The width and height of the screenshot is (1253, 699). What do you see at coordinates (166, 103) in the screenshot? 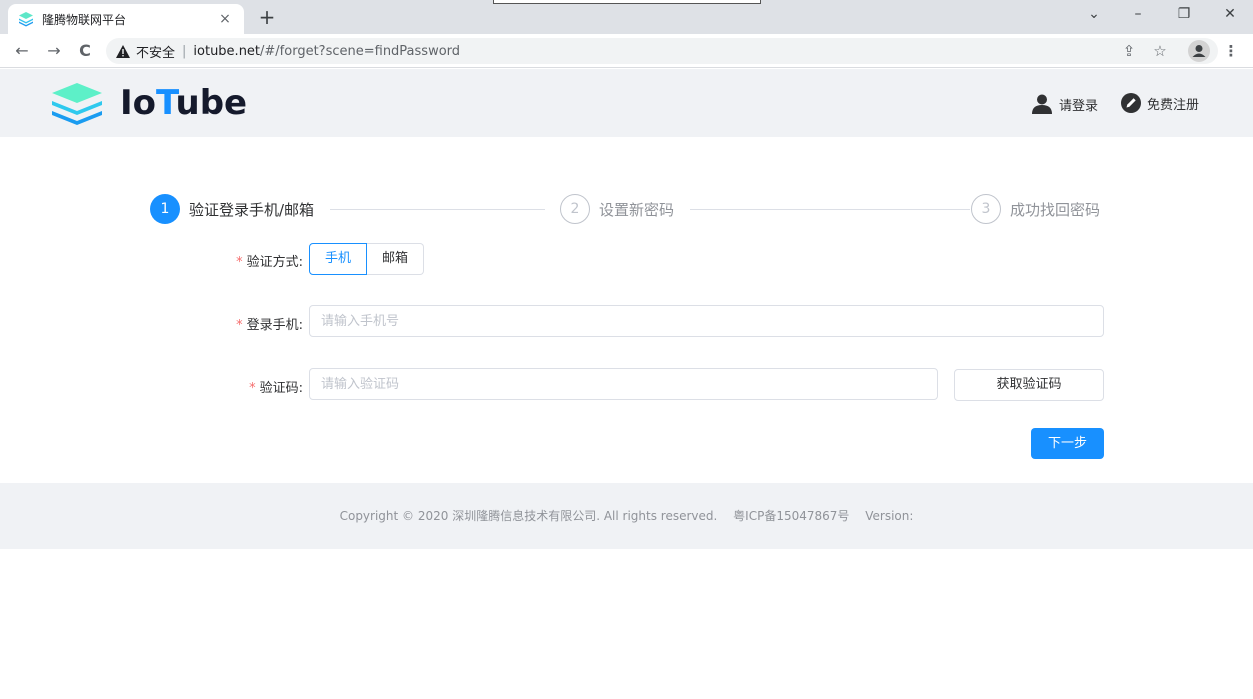
I see `logo-accent: T` at bounding box center [166, 103].